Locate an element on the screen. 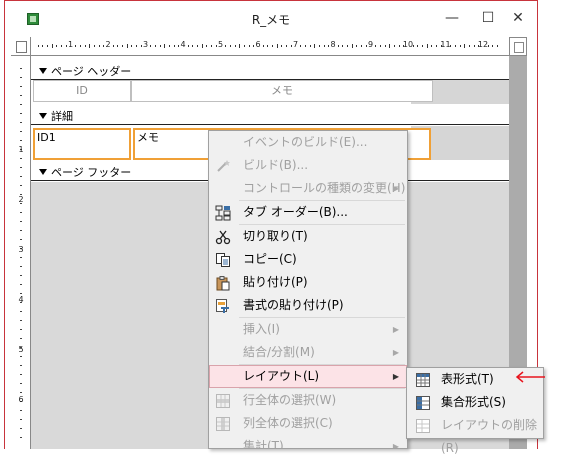 The height and width of the screenshot is (460, 570). menu-item-10: レイアウト(L) ▶ is located at coordinates (308, 376).